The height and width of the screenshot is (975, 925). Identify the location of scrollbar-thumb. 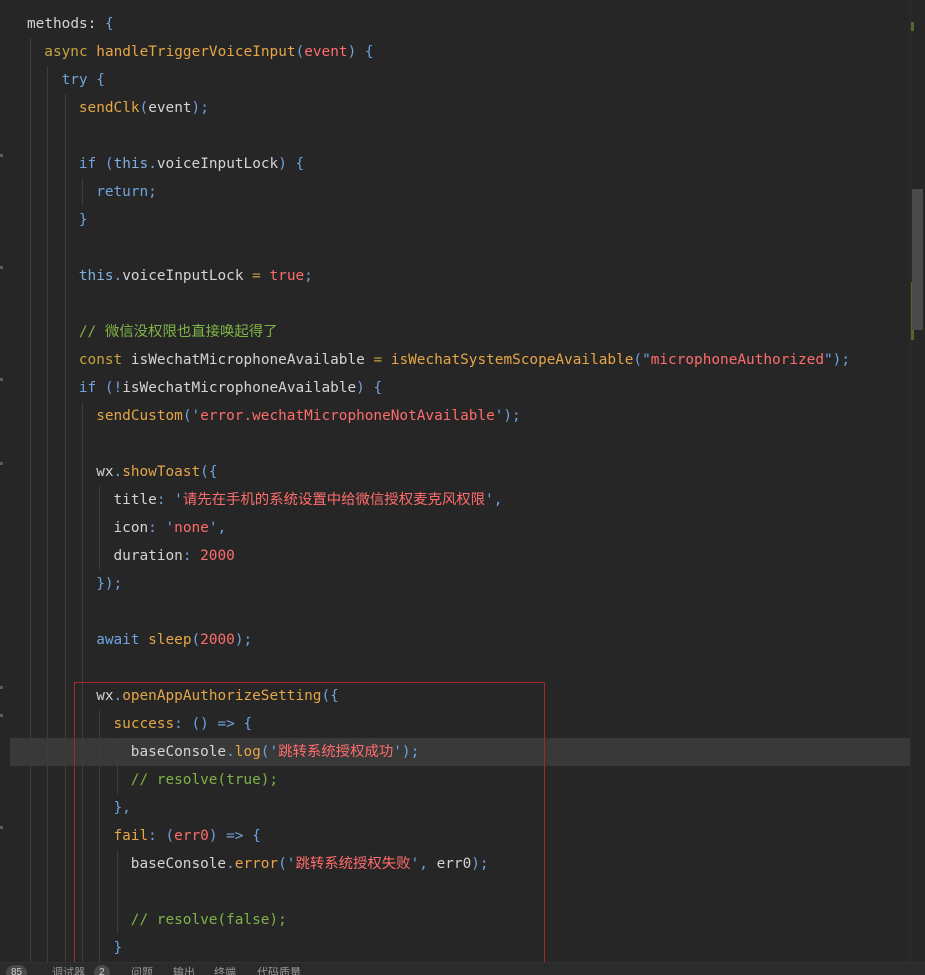
(917, 259).